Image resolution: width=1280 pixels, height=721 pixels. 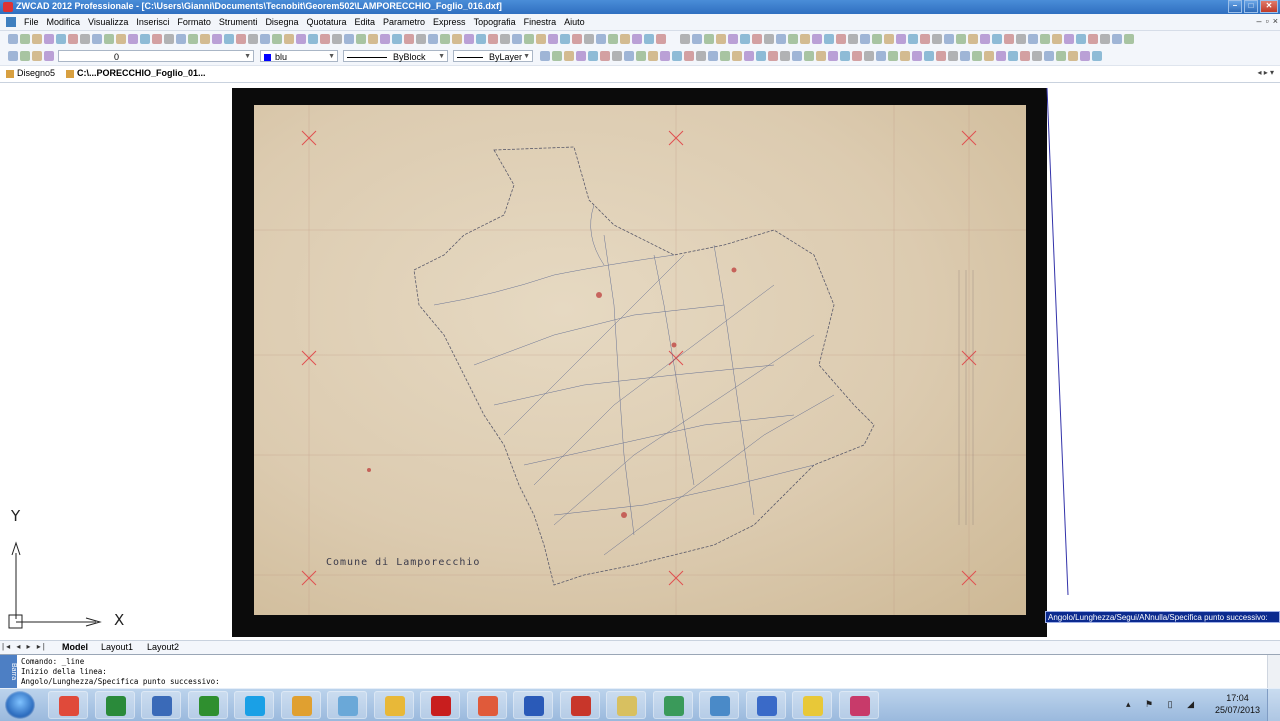 I want to click on show-desktop-button, so click(x=1273, y=705).